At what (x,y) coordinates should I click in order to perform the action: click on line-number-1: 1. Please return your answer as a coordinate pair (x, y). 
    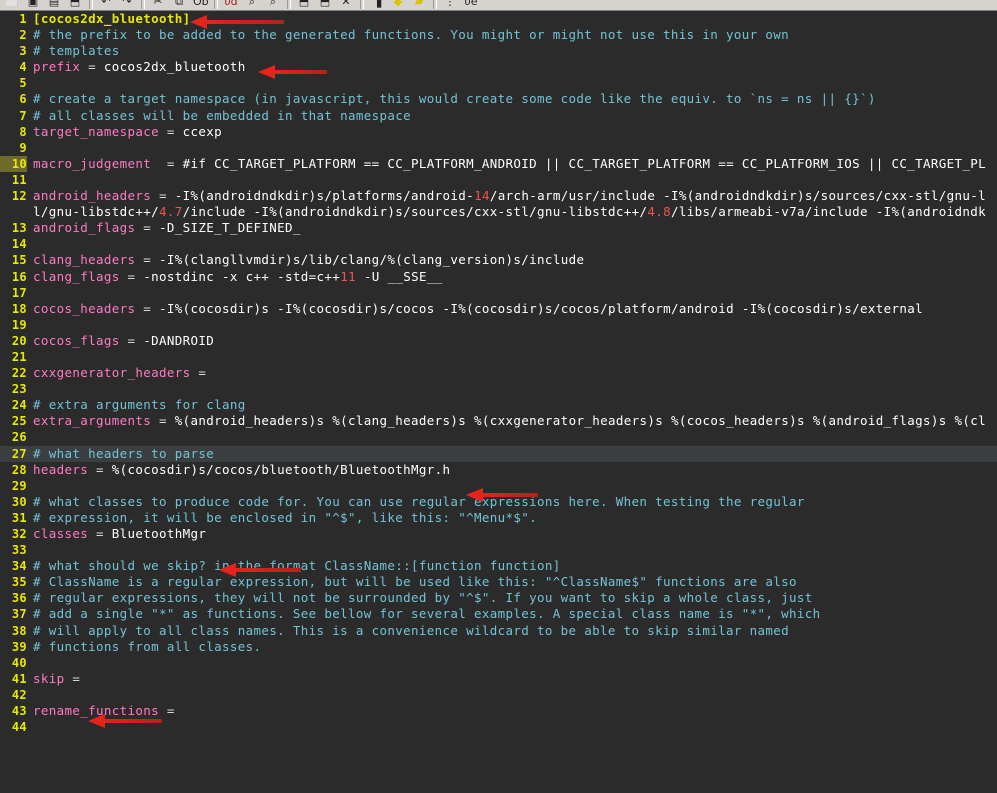
    Looking at the image, I should click on (13, 19).